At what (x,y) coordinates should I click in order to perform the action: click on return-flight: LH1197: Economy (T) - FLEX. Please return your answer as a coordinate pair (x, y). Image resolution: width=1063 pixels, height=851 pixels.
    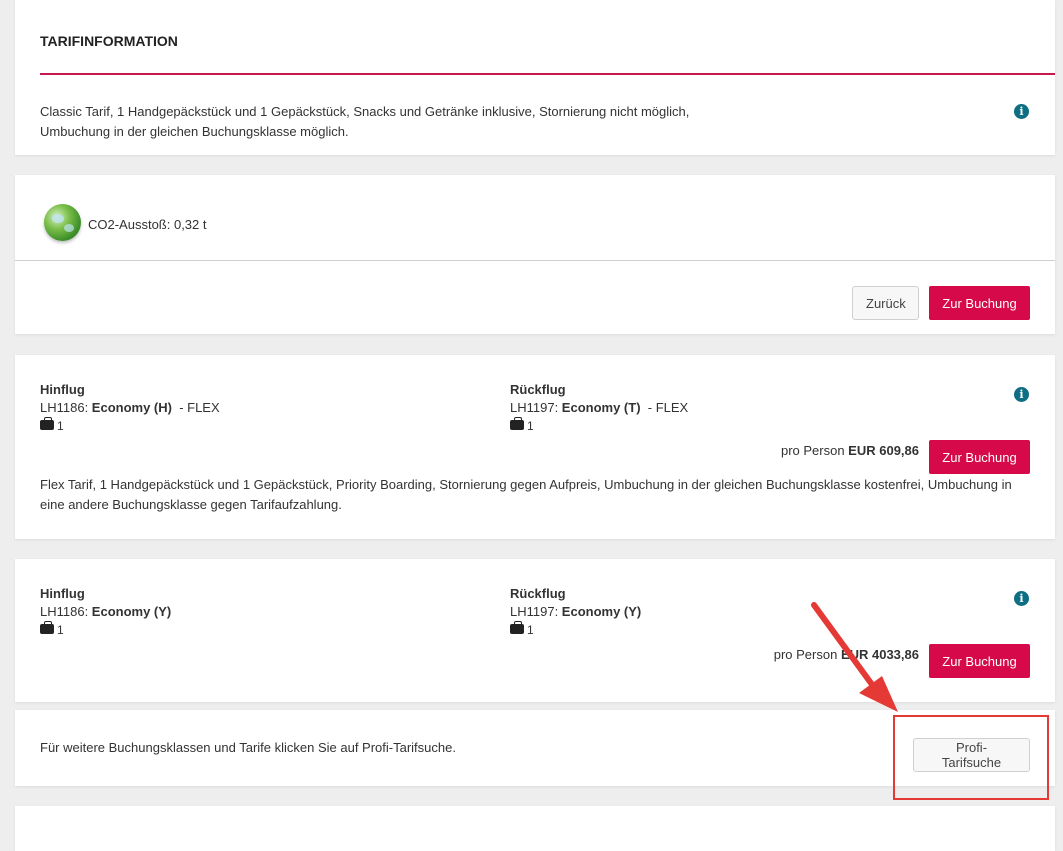
    Looking at the image, I should click on (599, 407).